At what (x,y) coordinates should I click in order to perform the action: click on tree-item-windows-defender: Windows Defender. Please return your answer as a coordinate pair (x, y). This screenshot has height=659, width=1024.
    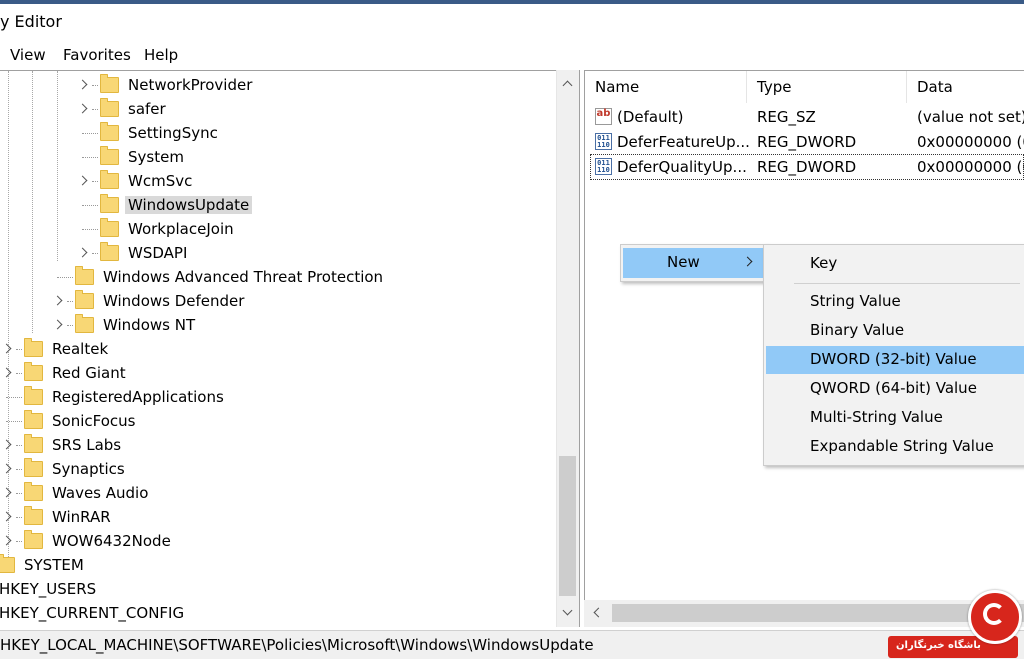
    Looking at the image, I should click on (149, 301).